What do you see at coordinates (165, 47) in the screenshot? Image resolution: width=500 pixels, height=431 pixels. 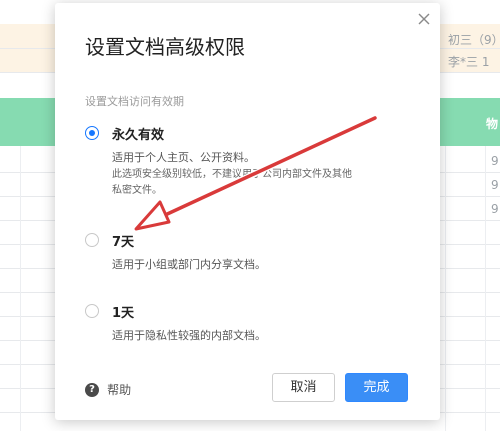 I see `dialog-title: 设置文档高级权限` at bounding box center [165, 47].